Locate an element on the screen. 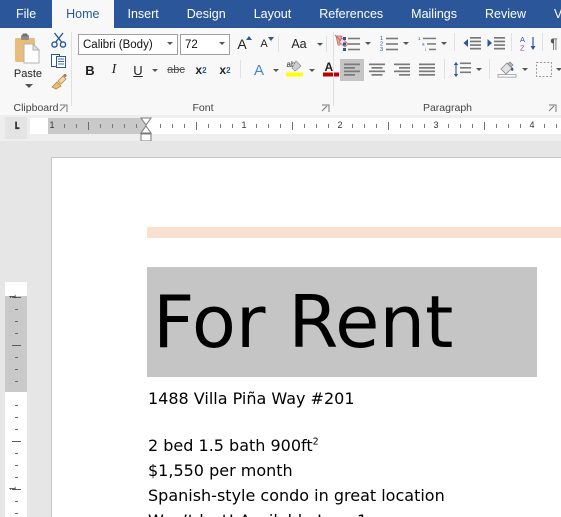  ruler-number: 3 is located at coordinates (436, 125).